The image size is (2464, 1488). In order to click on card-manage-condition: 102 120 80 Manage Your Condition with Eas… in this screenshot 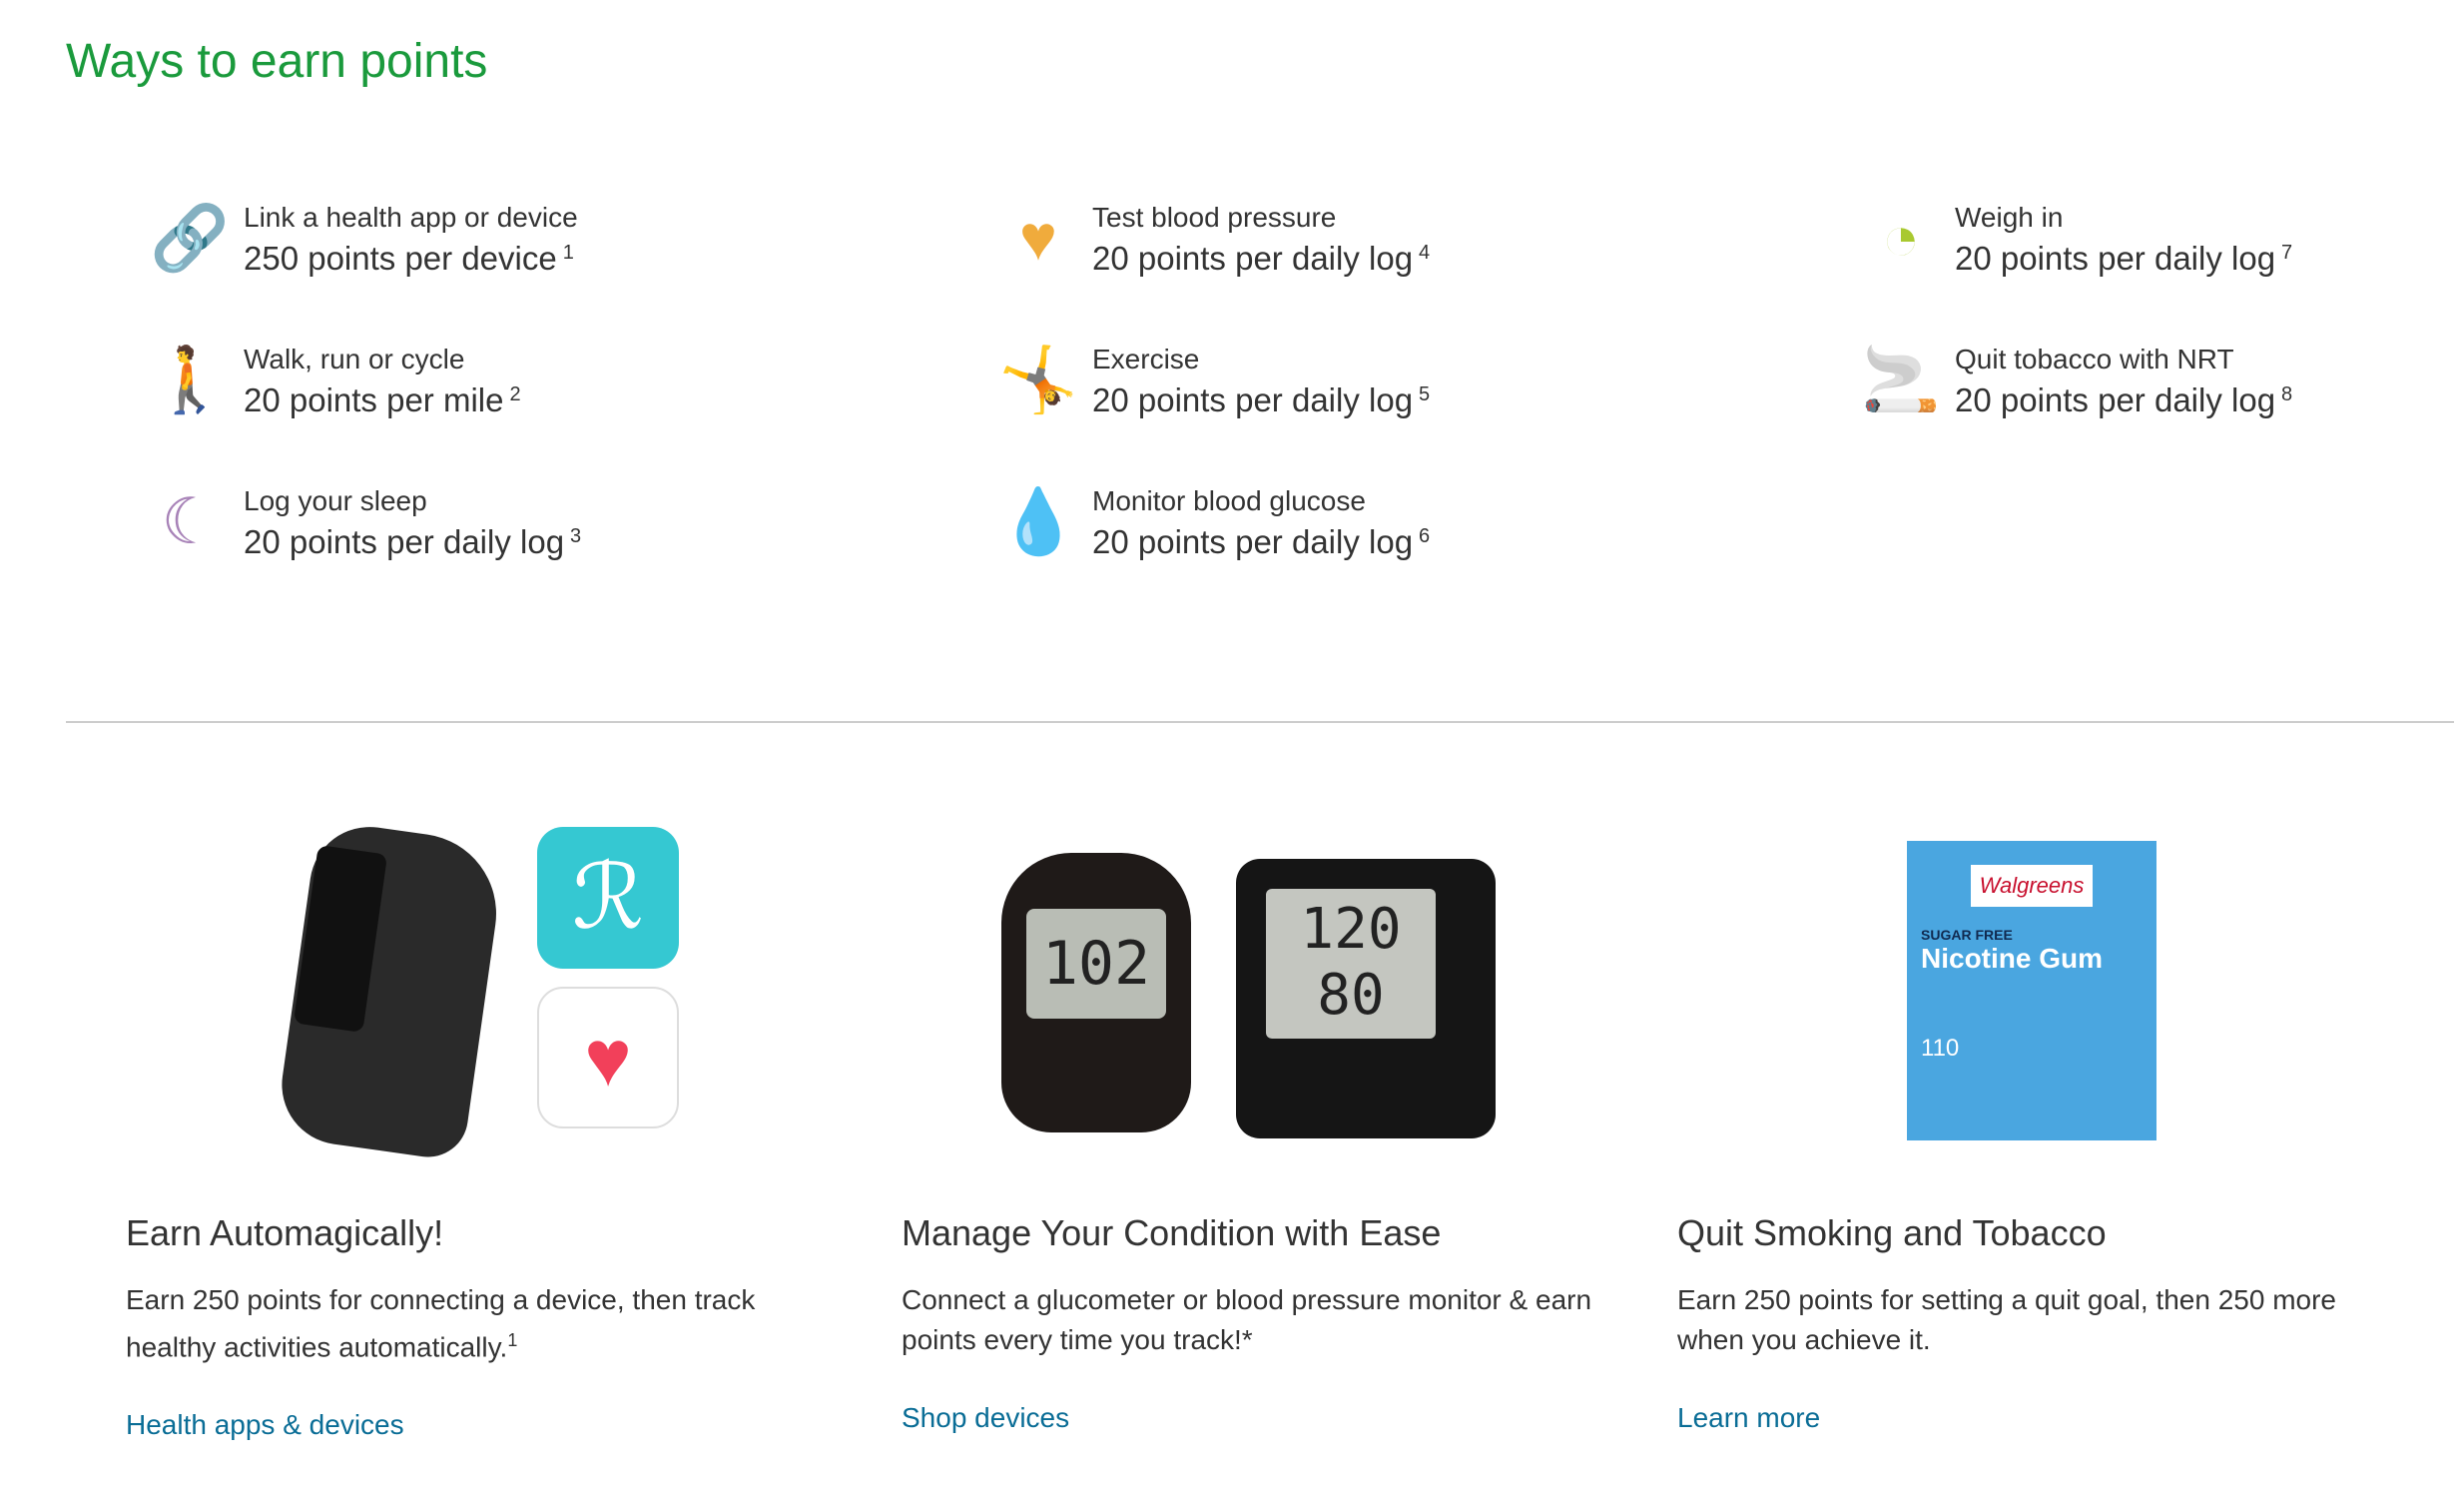, I will do `click(1261, 1126)`.